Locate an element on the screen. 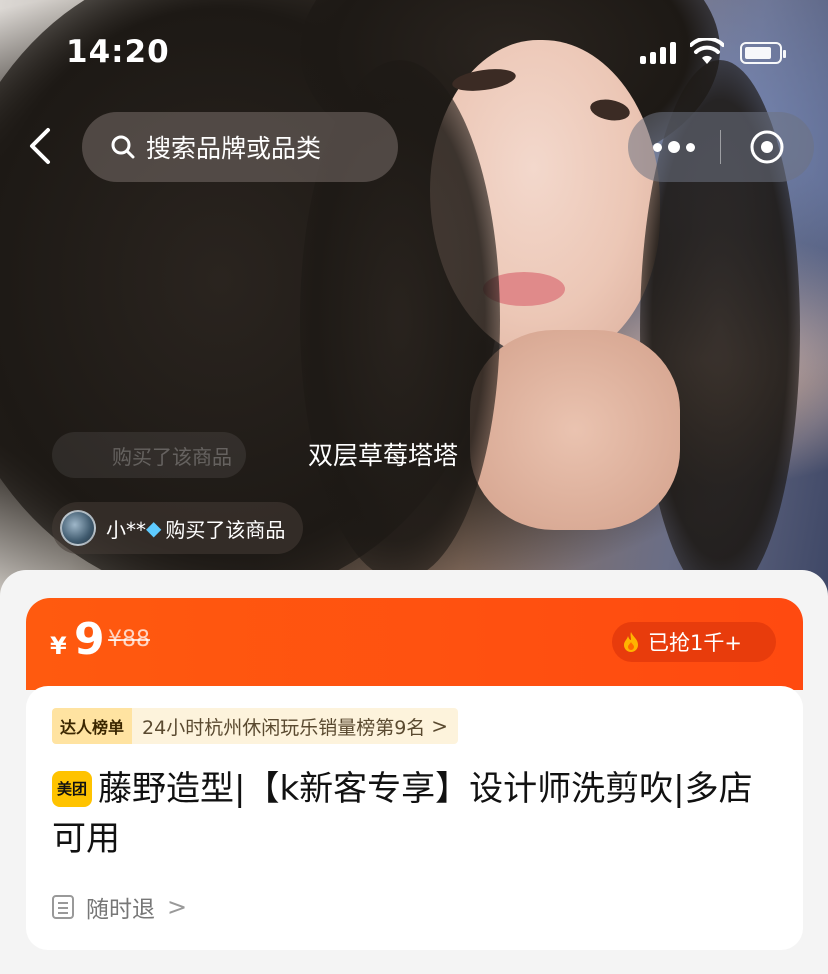  battery-icon is located at coordinates (763, 53).